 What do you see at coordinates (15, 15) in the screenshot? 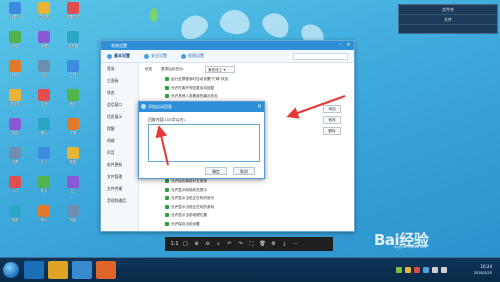
I see `desktop-icon: 计算机` at bounding box center [15, 15].